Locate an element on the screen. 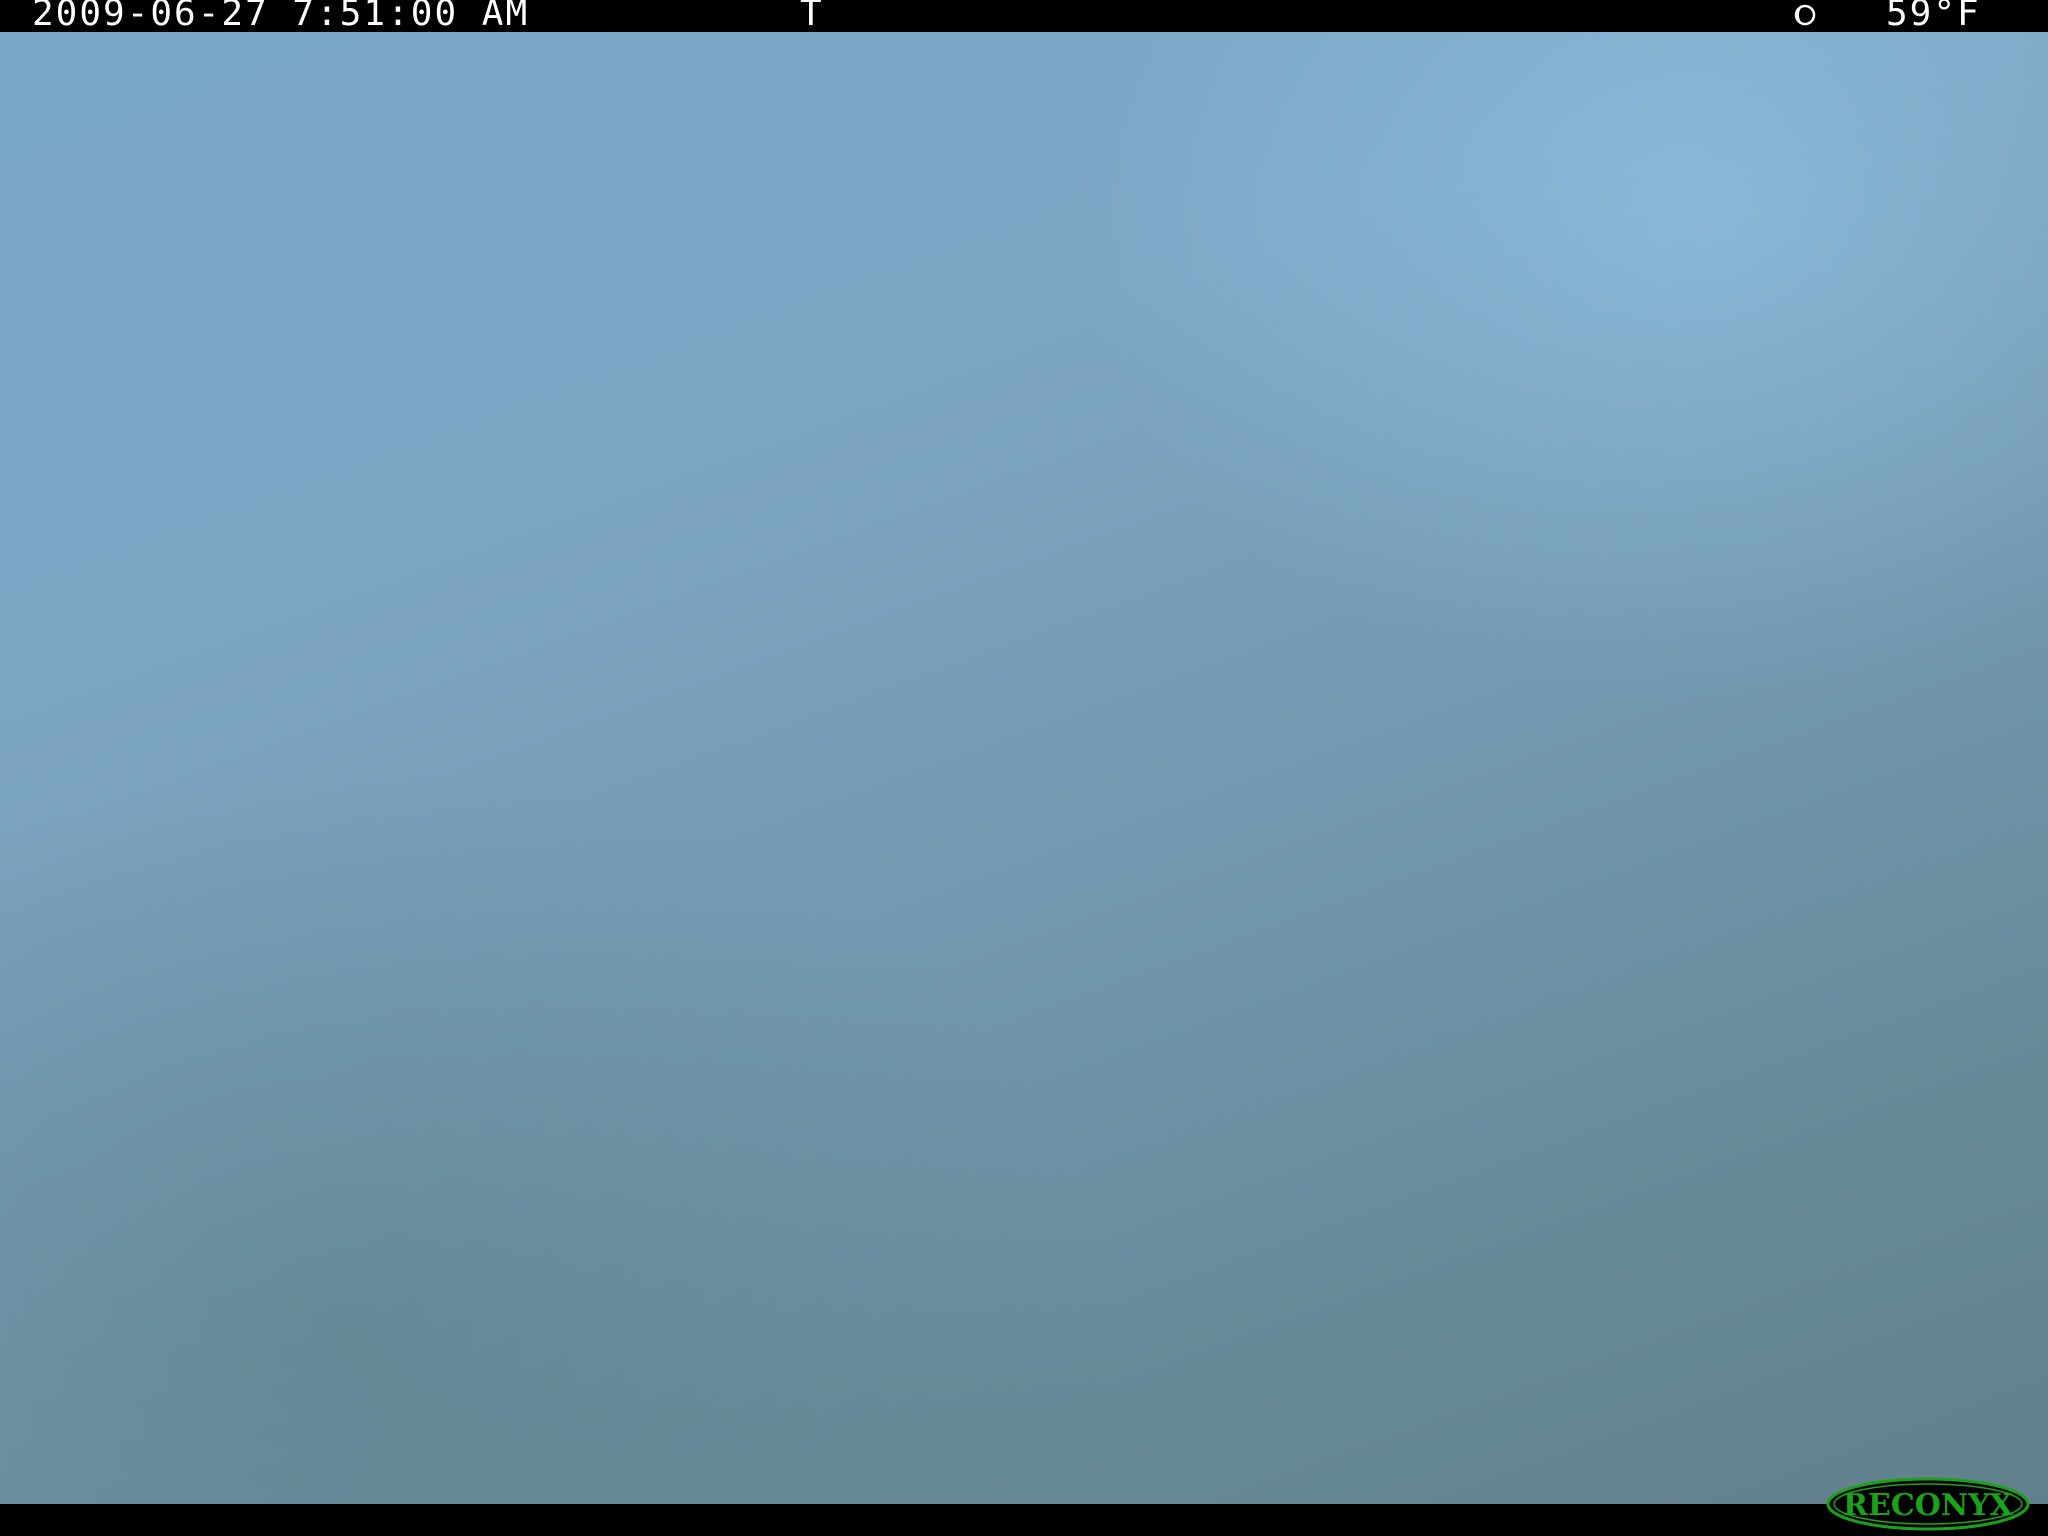 The height and width of the screenshot is (1536, 2048). reconyx-logo: RECONYX is located at coordinates (1928, 1504).